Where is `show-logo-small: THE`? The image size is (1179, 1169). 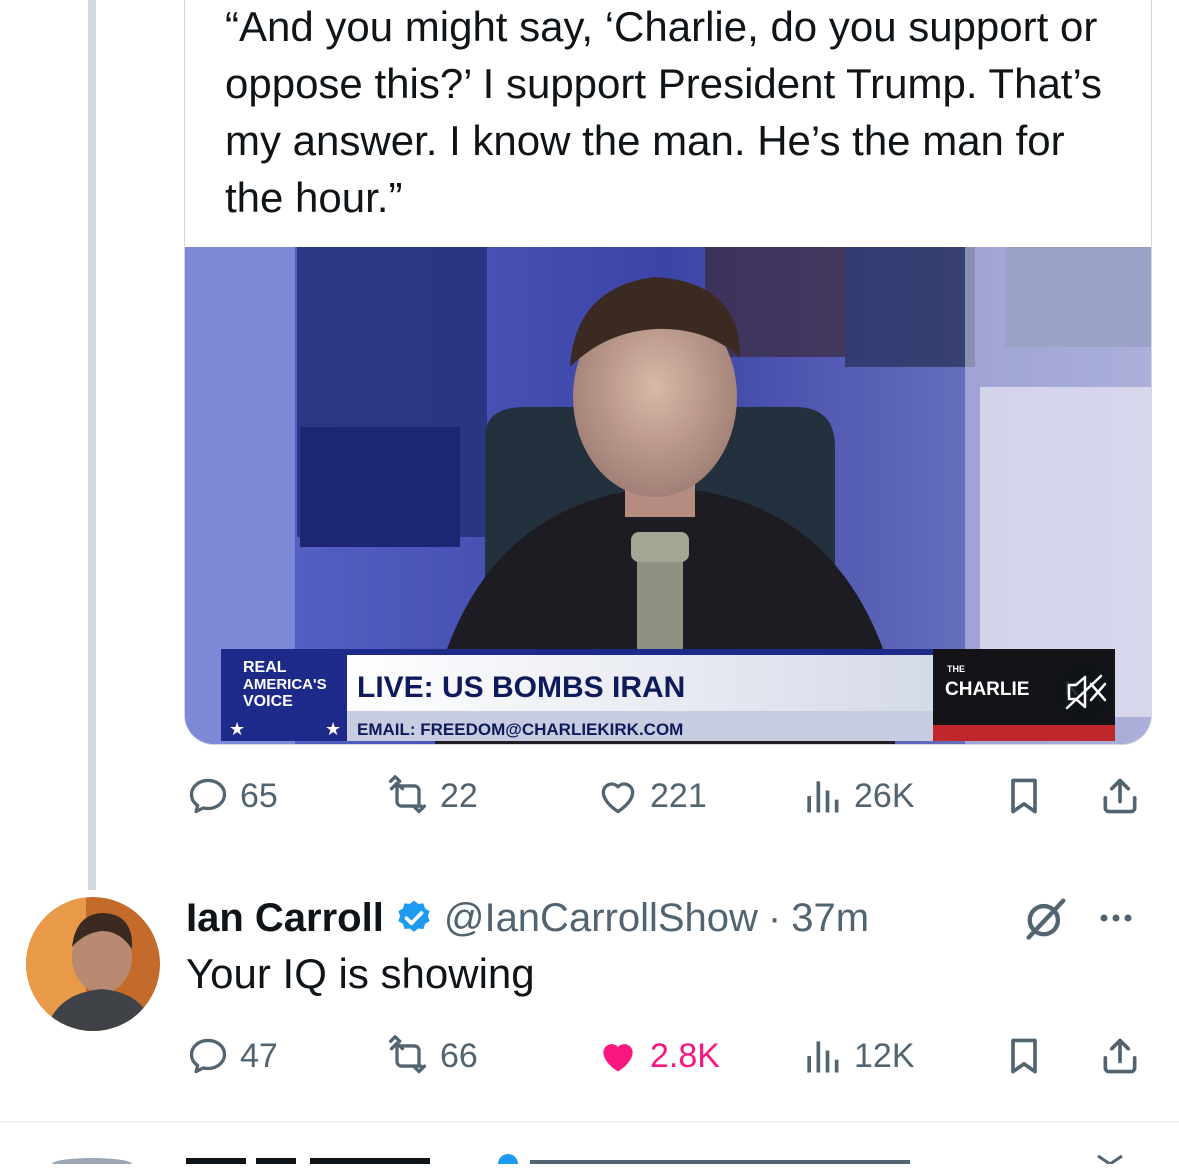 show-logo-small: THE is located at coordinates (956, 669).